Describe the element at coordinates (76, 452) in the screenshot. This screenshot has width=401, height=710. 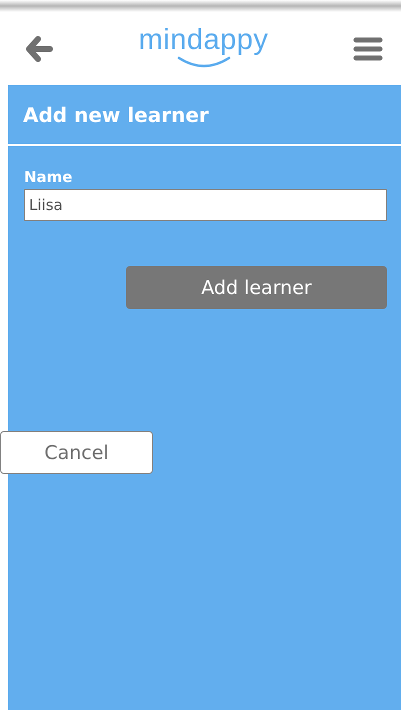
I see `cancel-button: Cancel` at that location.